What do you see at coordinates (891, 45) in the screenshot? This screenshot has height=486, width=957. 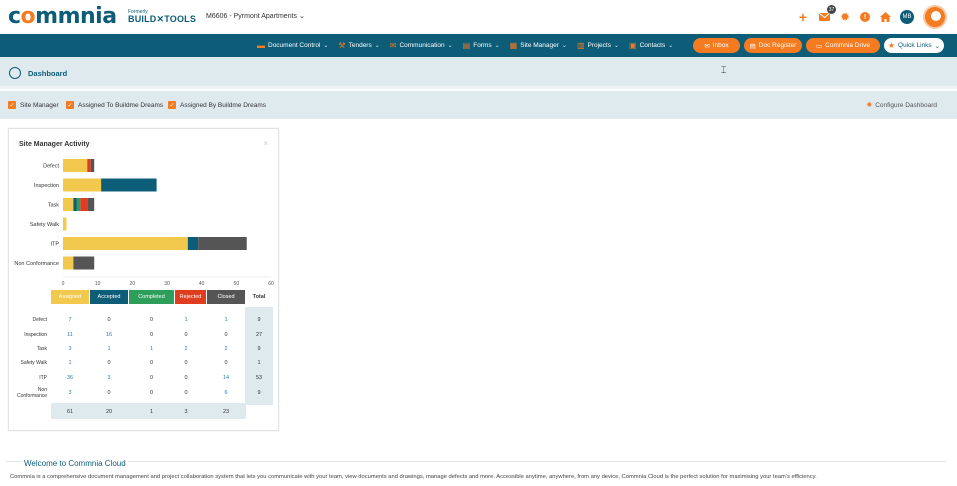 I see `star-icon: ★` at bounding box center [891, 45].